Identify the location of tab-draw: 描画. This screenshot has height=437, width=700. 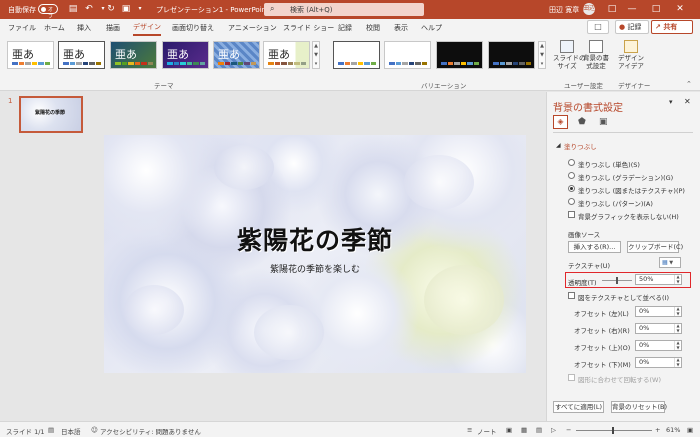
(113, 28).